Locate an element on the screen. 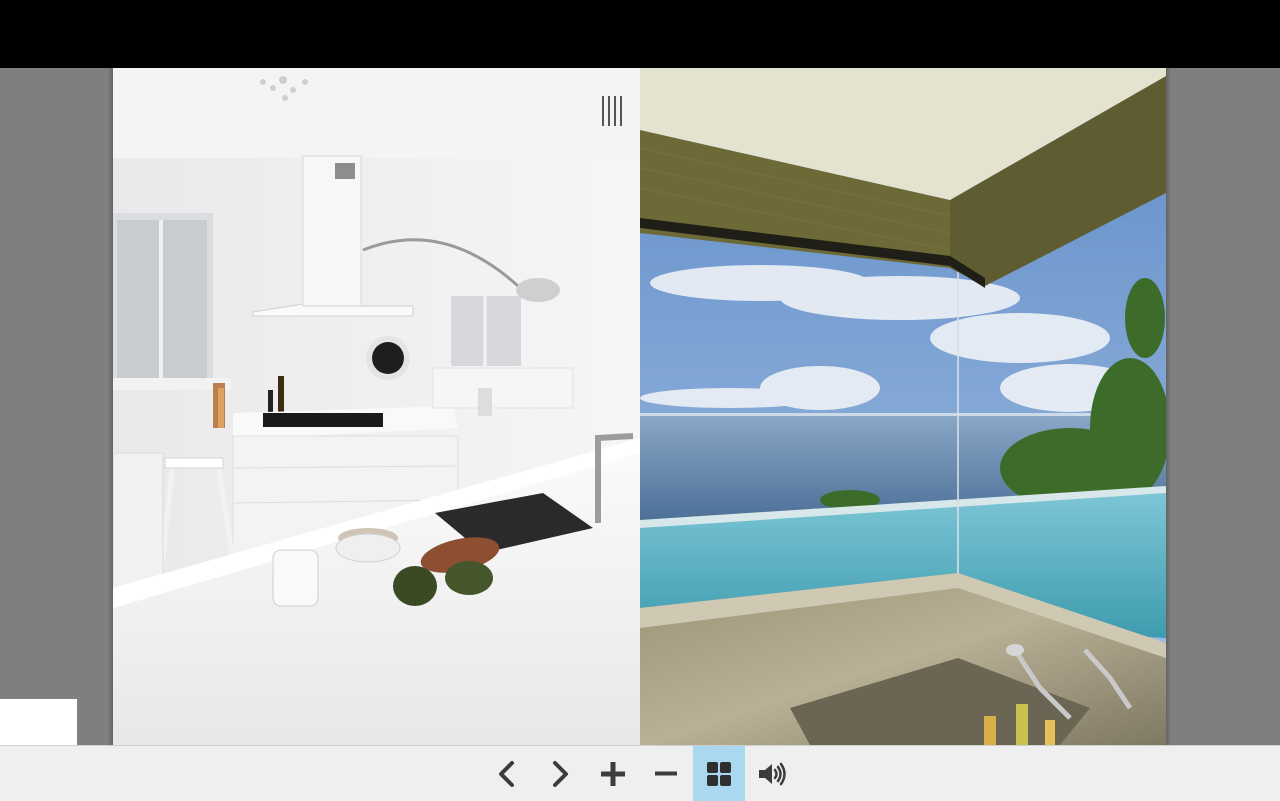 The height and width of the screenshot is (801, 1280). corner-tab is located at coordinates (38, 722).